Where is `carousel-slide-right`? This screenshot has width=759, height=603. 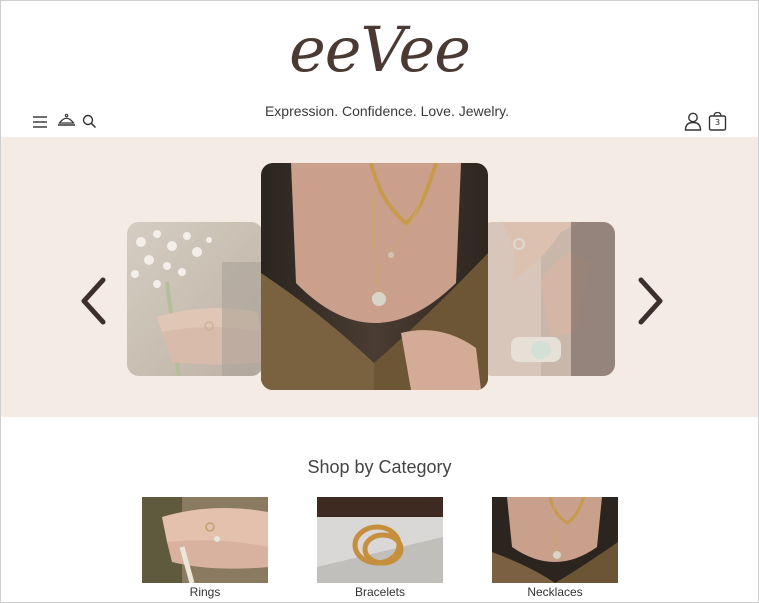 carousel-slide-right is located at coordinates (548, 299).